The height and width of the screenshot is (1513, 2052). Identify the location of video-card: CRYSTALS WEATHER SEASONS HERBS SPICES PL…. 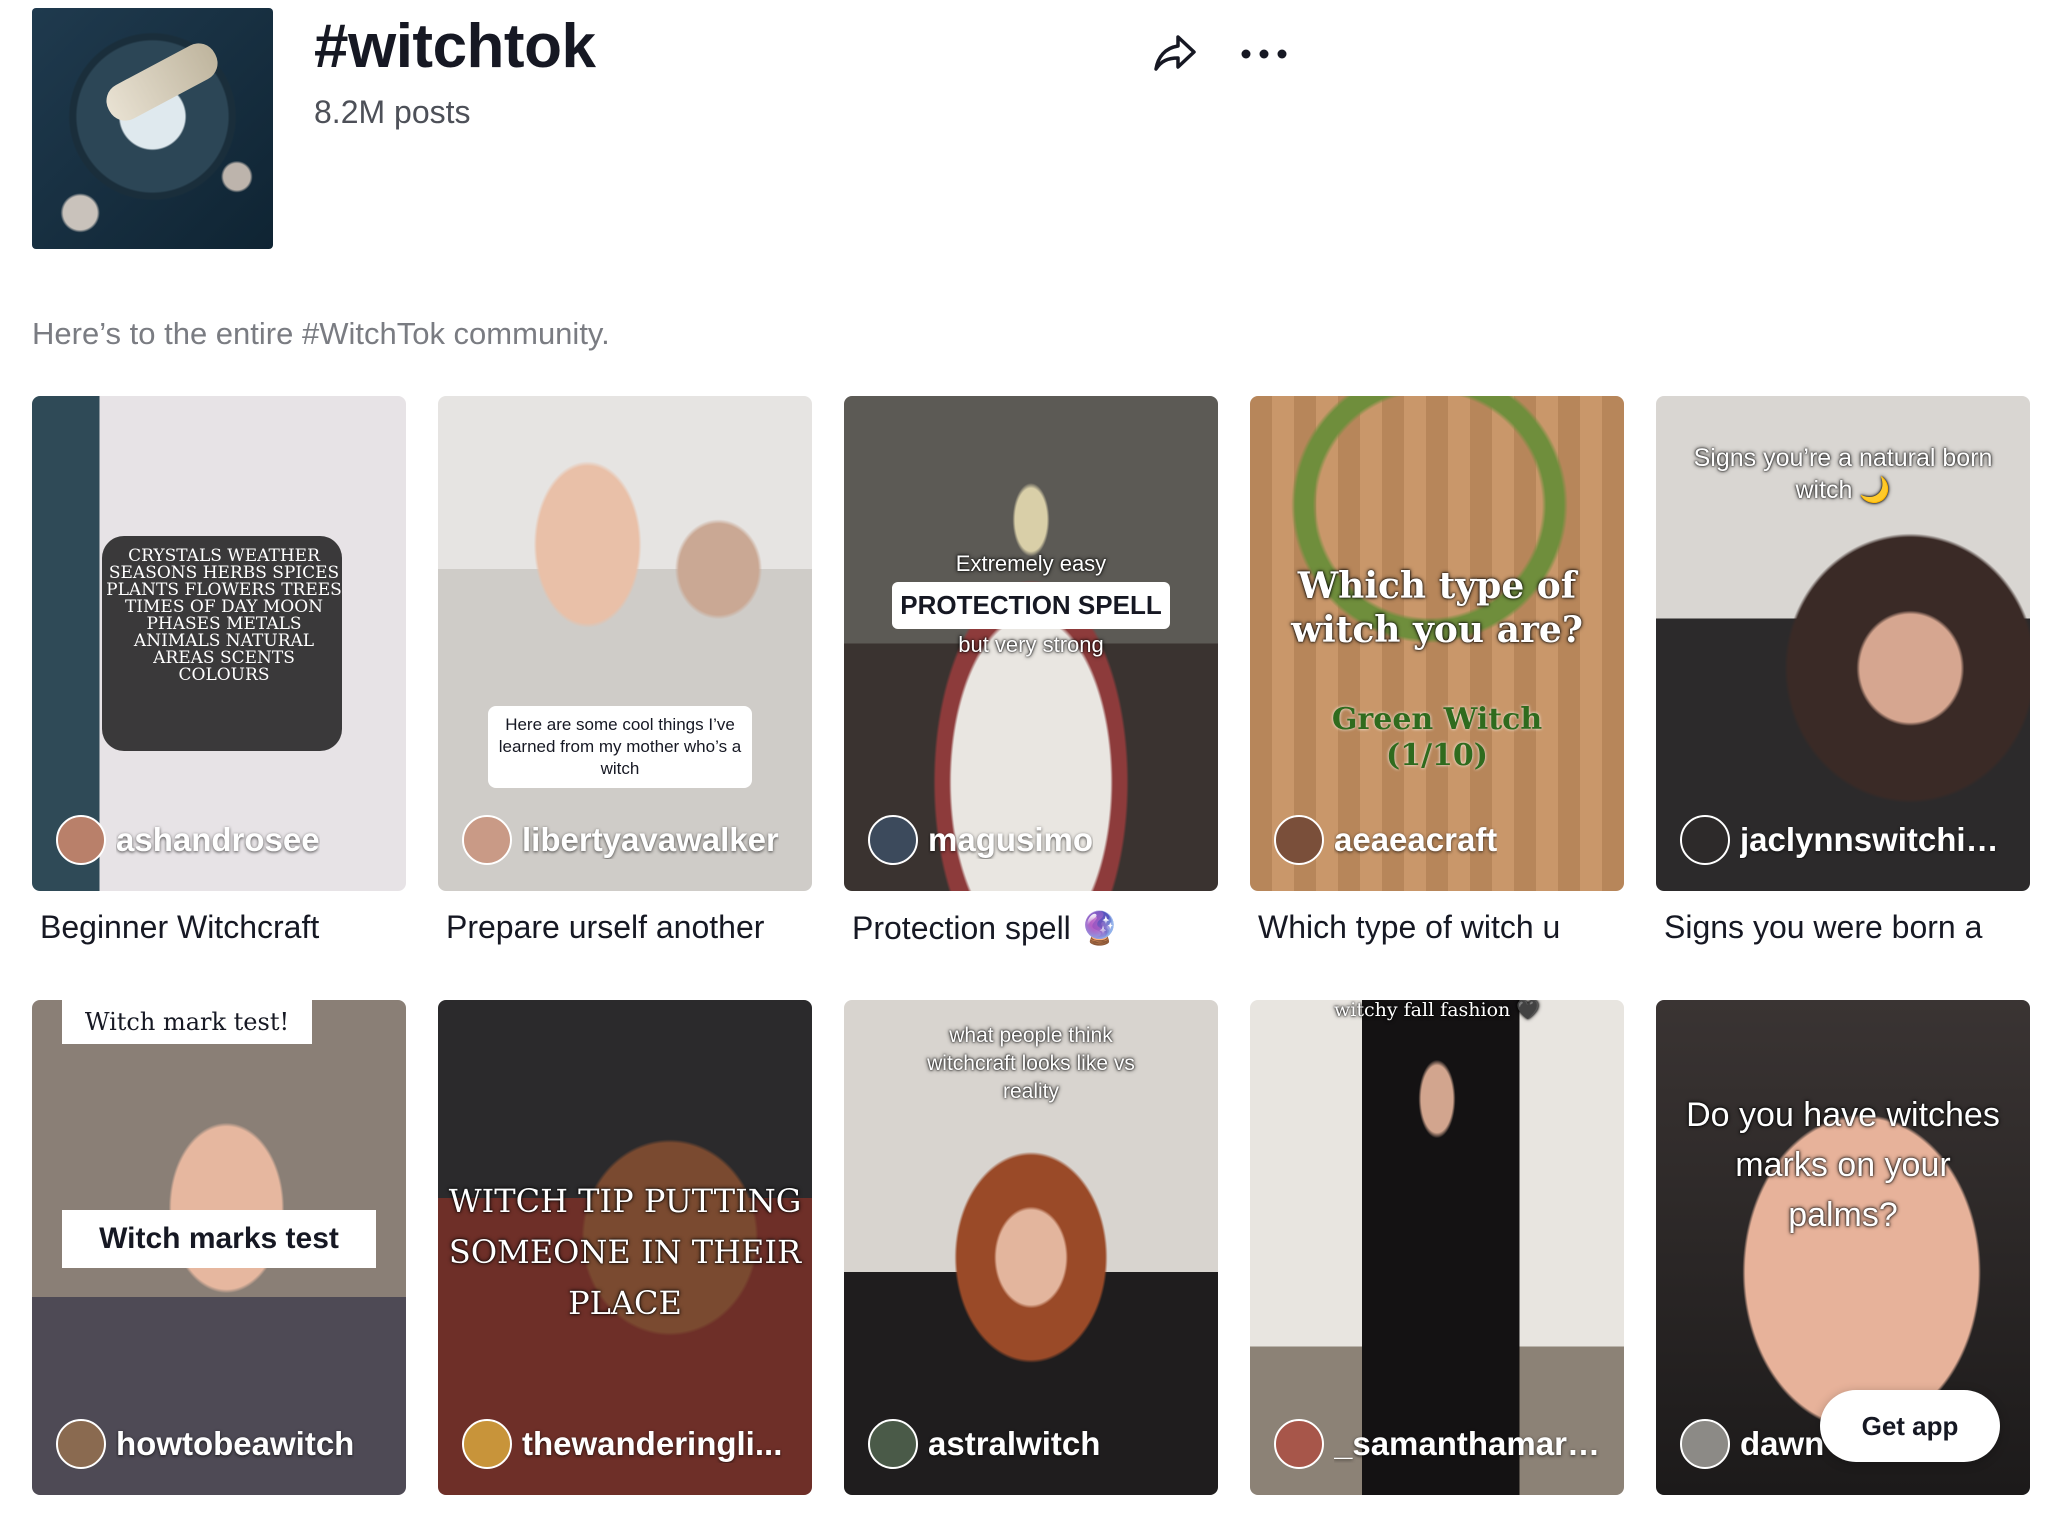
(219, 671).